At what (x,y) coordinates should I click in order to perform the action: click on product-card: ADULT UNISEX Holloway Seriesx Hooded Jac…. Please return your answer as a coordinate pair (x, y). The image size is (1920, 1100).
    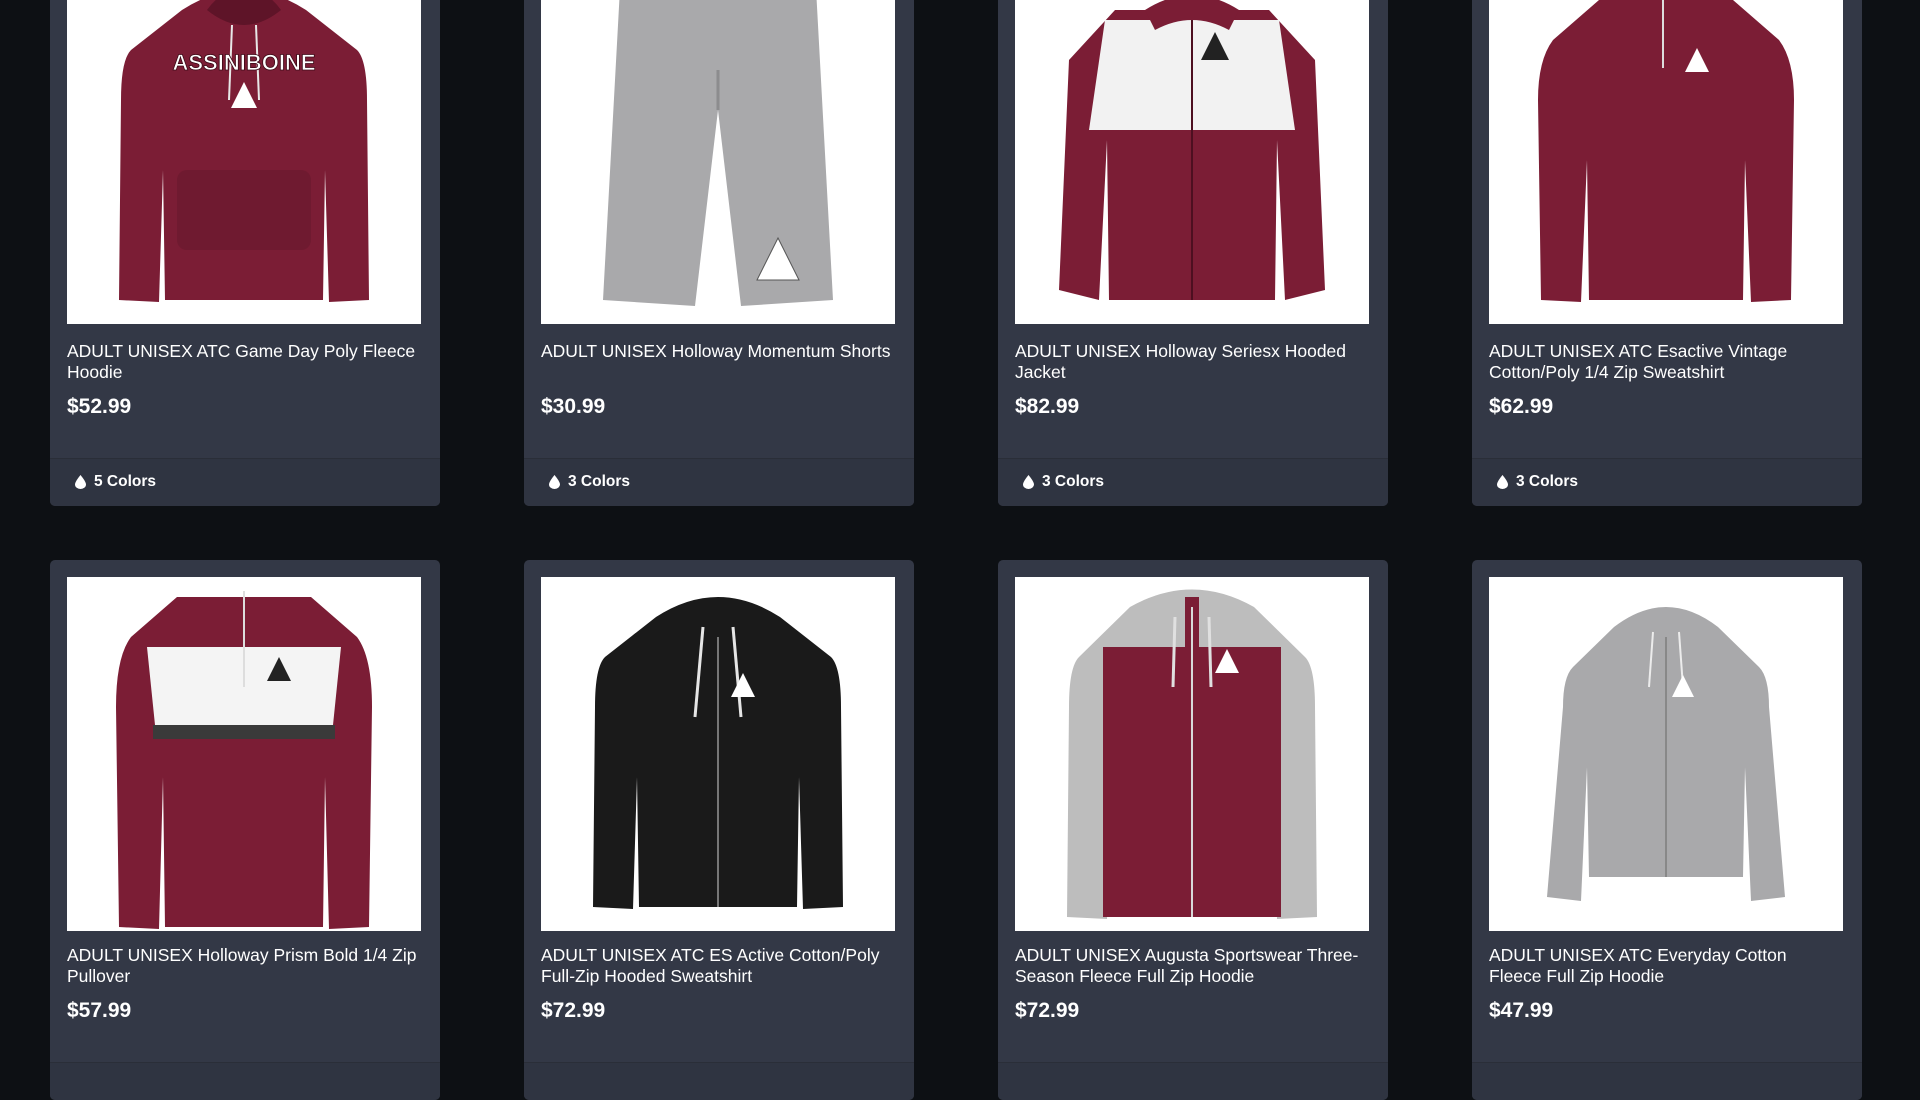
    Looking at the image, I should click on (1193, 253).